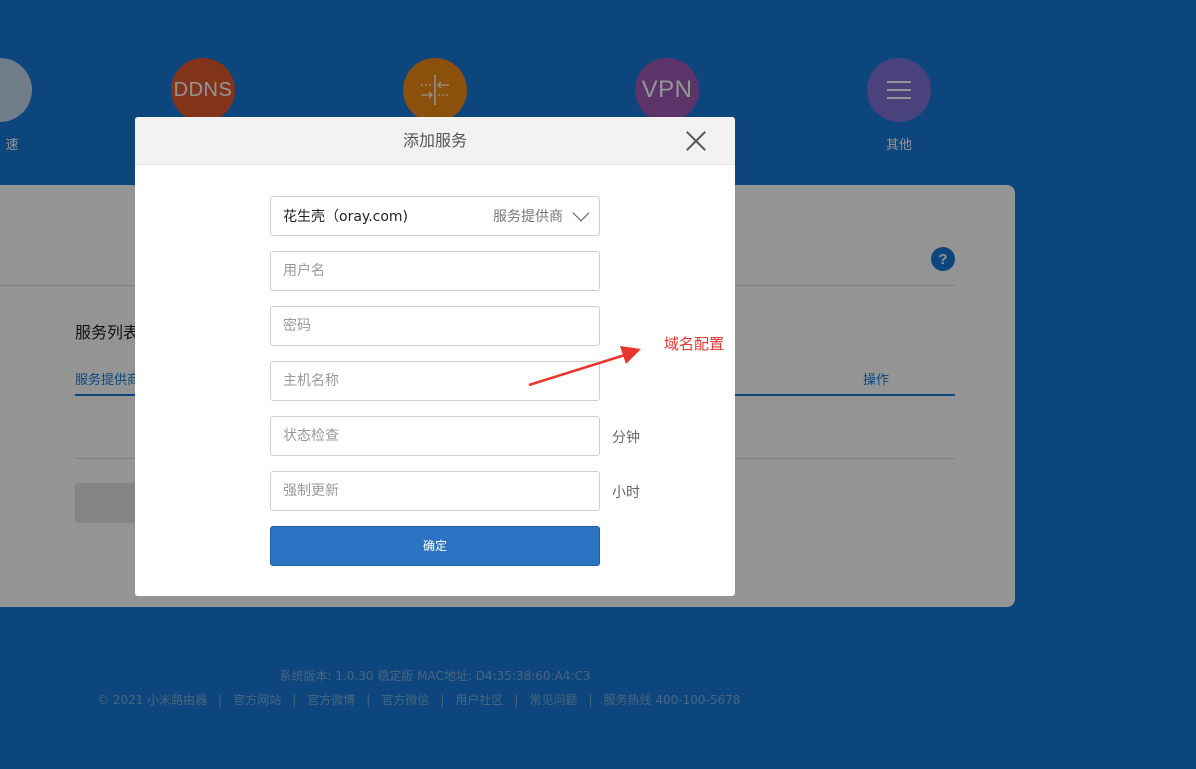  What do you see at coordinates (626, 493) in the screenshot?
I see `force-update-unit: 小时` at bounding box center [626, 493].